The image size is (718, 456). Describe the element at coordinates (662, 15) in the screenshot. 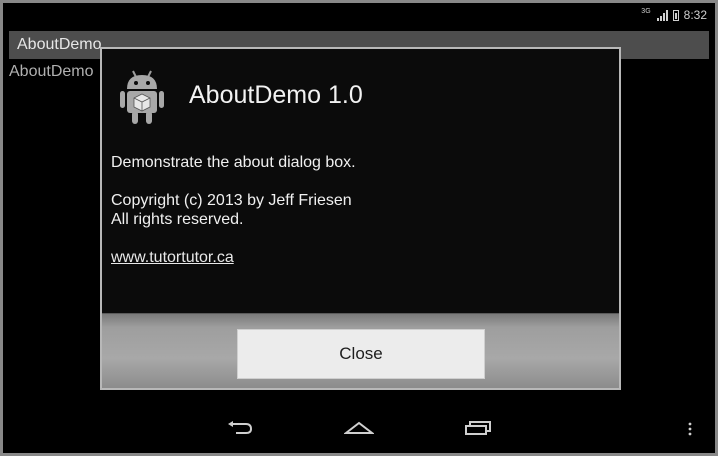

I see `signal-icon` at that location.